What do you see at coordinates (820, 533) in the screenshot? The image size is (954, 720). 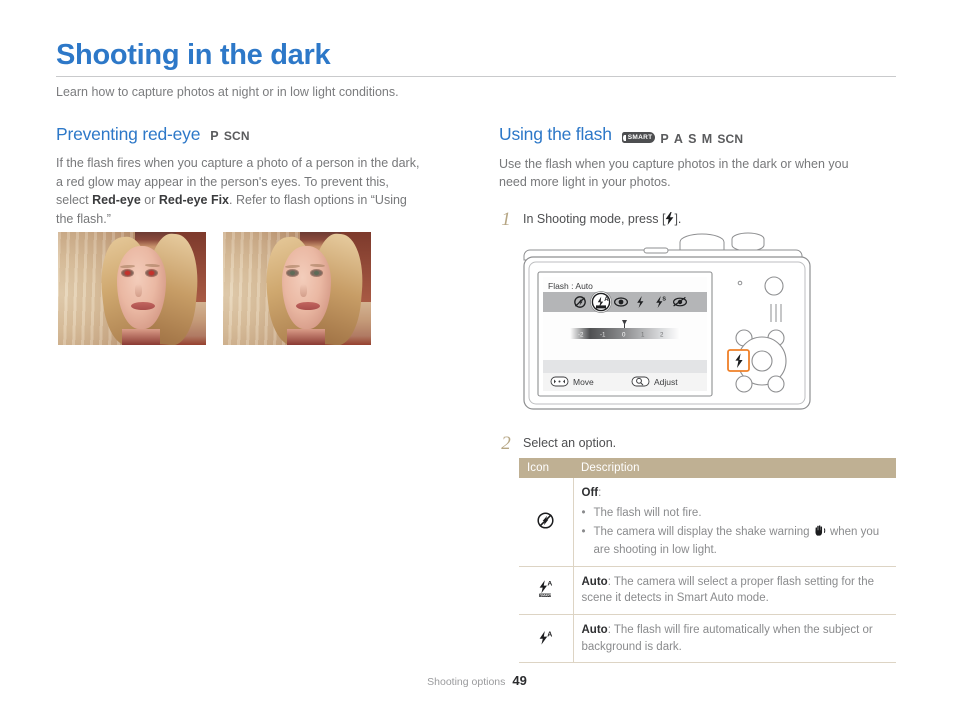 I see `shake-warning-icon` at bounding box center [820, 533].